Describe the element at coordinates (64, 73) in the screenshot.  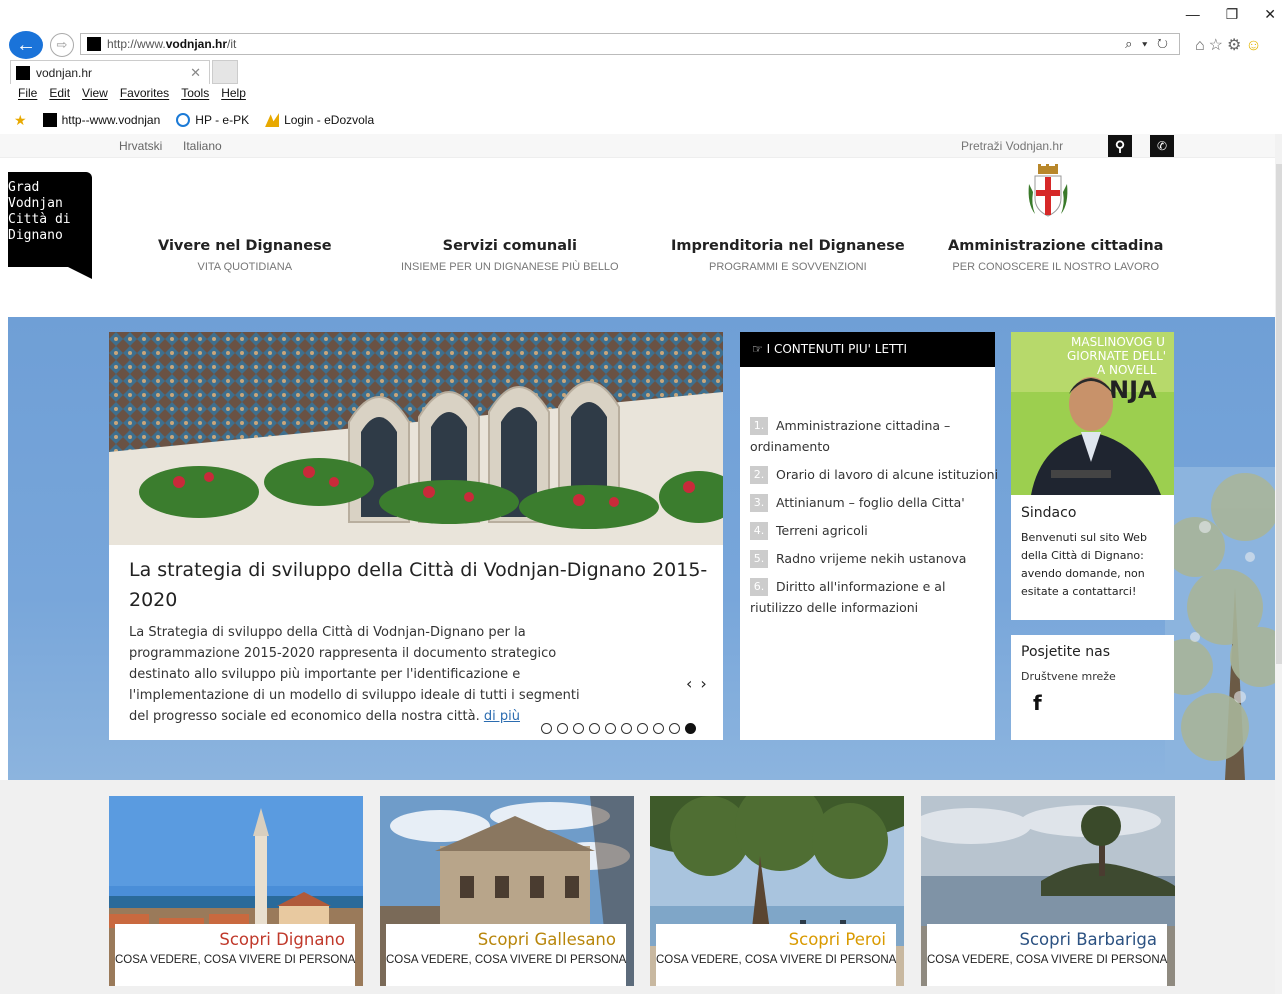
I see `tab-title: vodnjan.hr` at that location.